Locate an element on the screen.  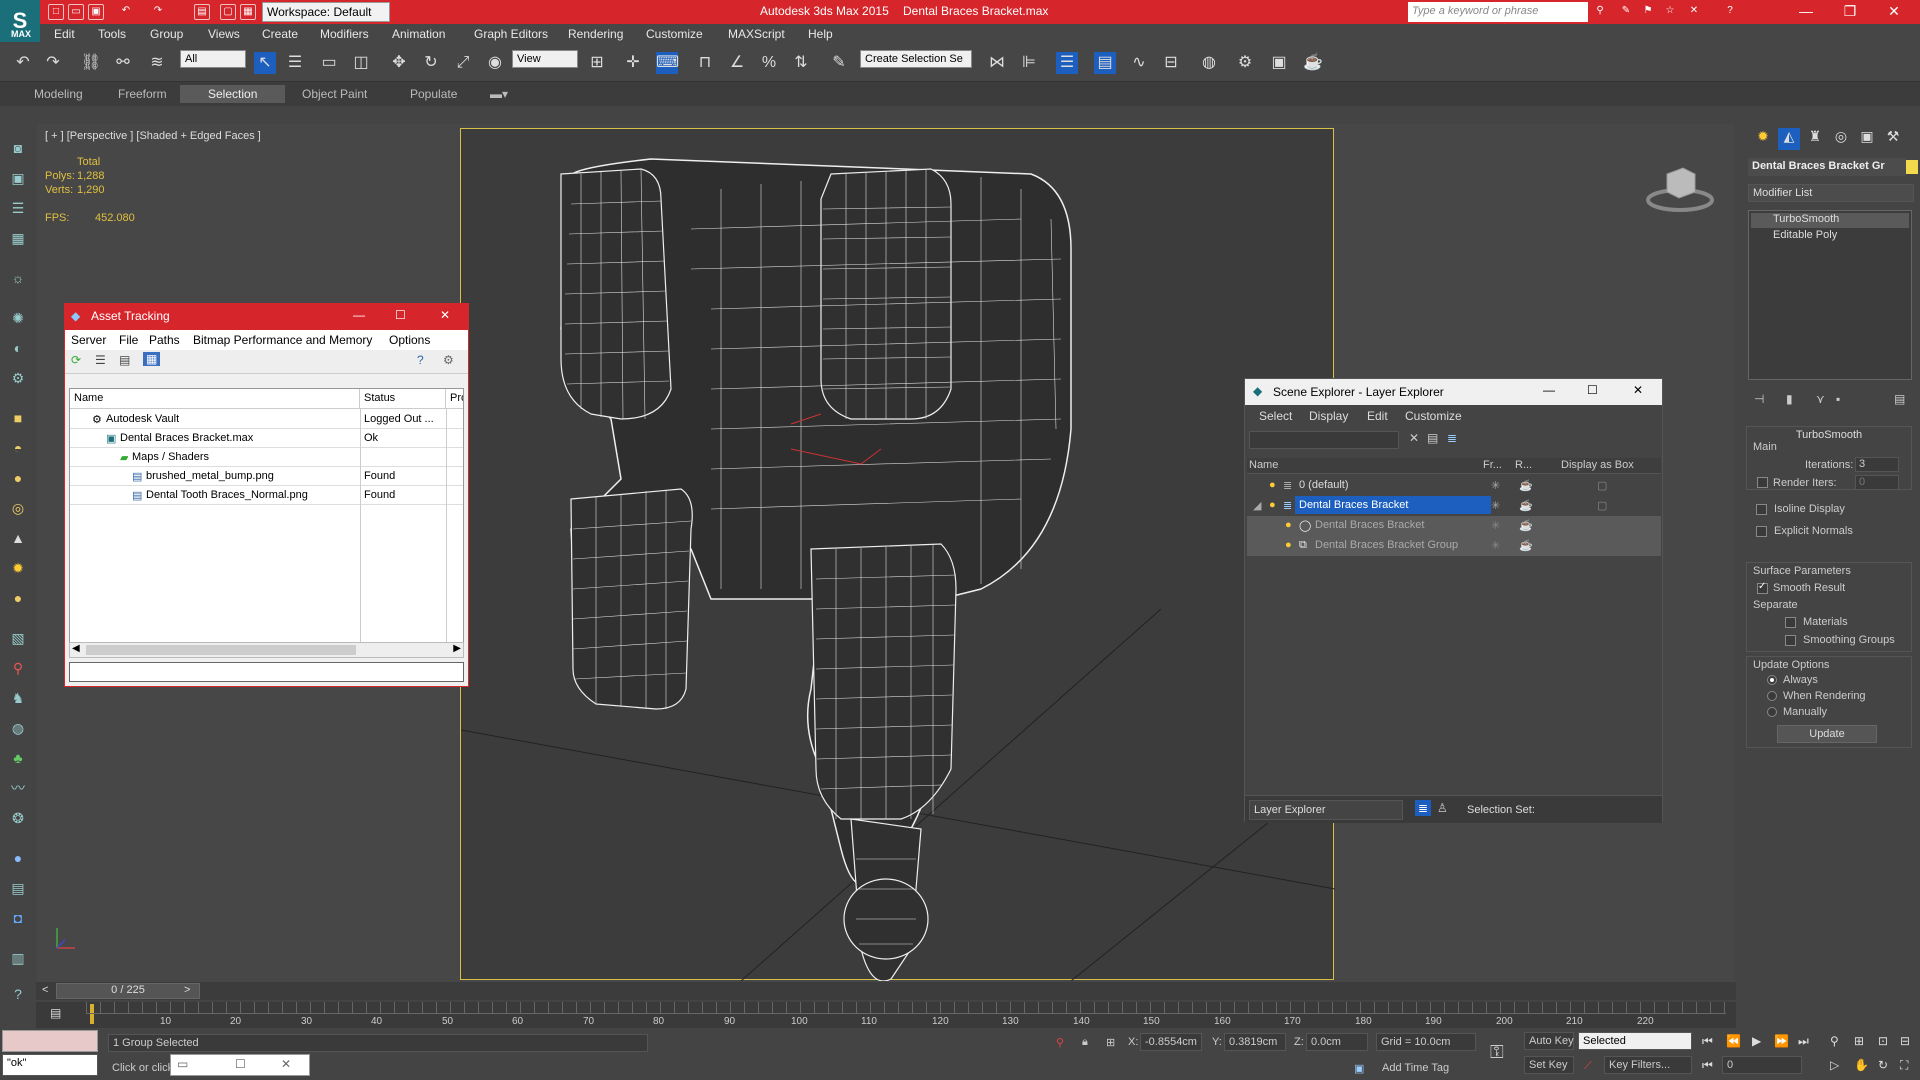
menu-modifiers: Modifiers is located at coordinates (344, 34).